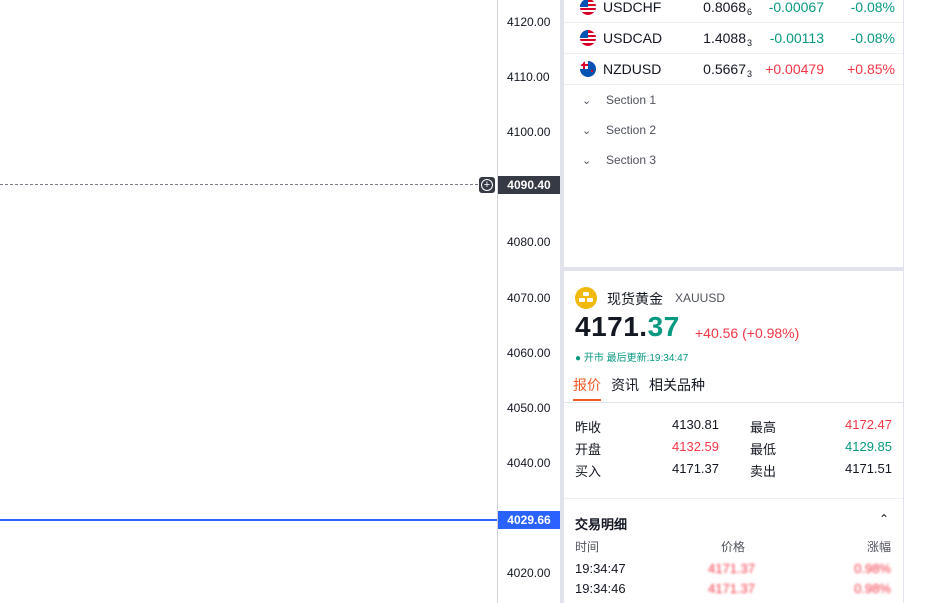  Describe the element at coordinates (727, 70) in the screenshot. I see `last-price: 0.56673` at that location.